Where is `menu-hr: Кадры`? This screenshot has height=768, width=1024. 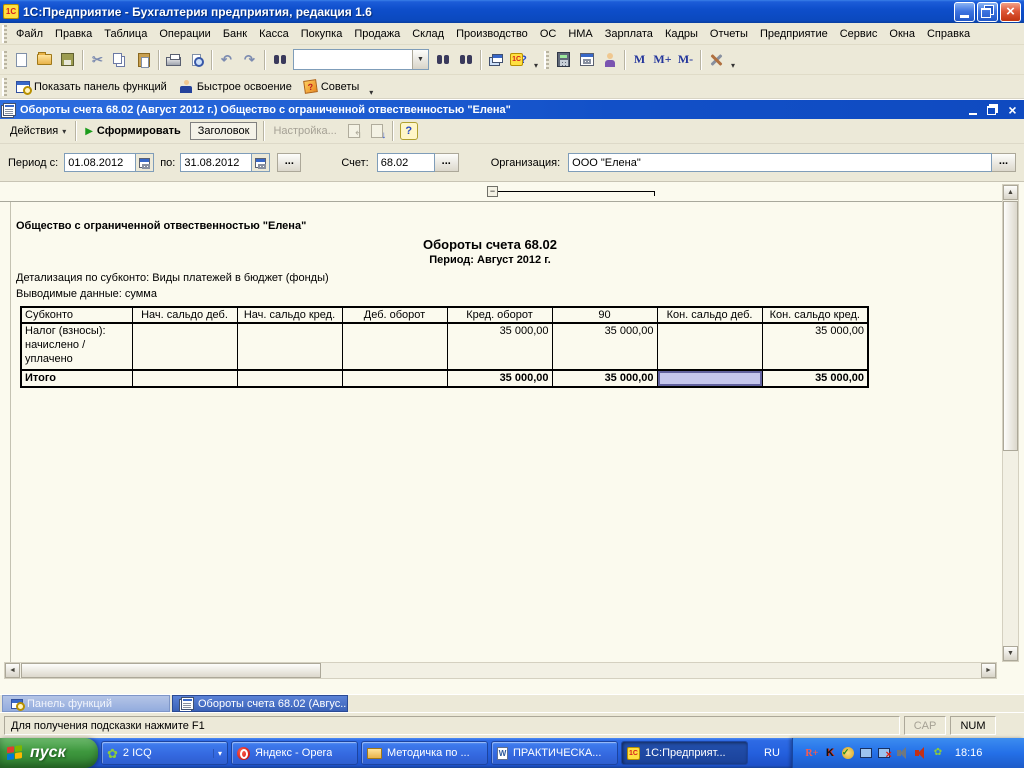
menu-hr: Кадры is located at coordinates (681, 34).